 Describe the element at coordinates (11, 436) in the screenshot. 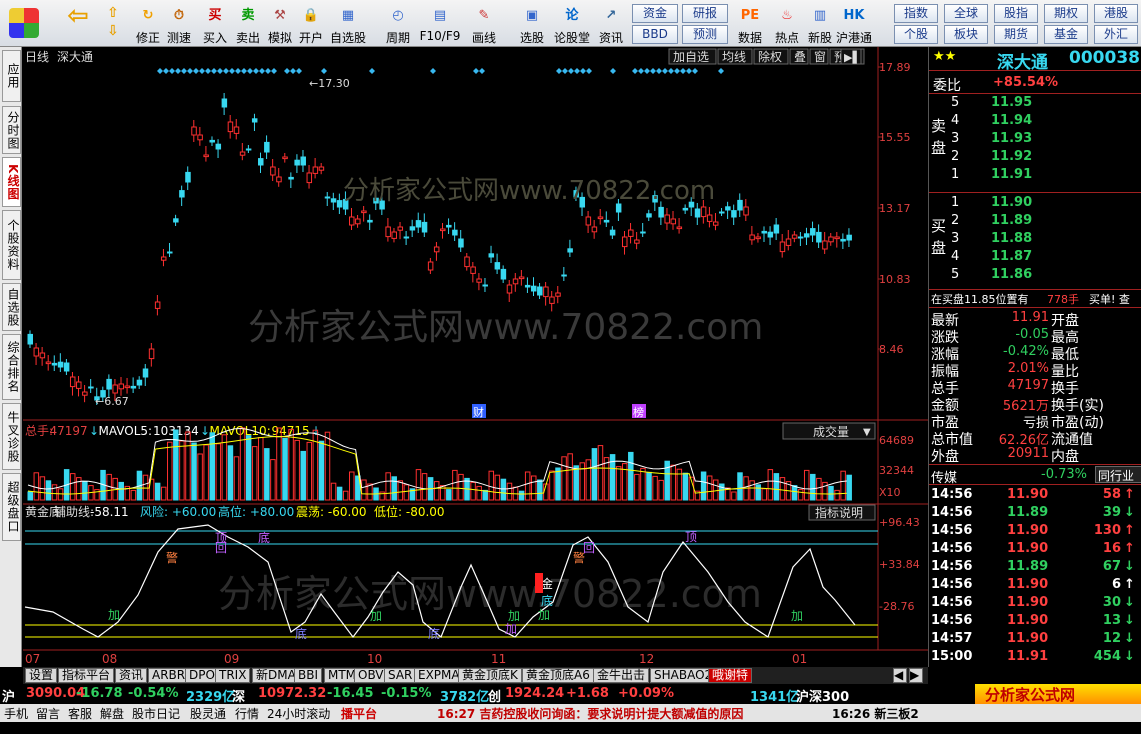

I see `left-tab-6: 牛叉诊股` at that location.